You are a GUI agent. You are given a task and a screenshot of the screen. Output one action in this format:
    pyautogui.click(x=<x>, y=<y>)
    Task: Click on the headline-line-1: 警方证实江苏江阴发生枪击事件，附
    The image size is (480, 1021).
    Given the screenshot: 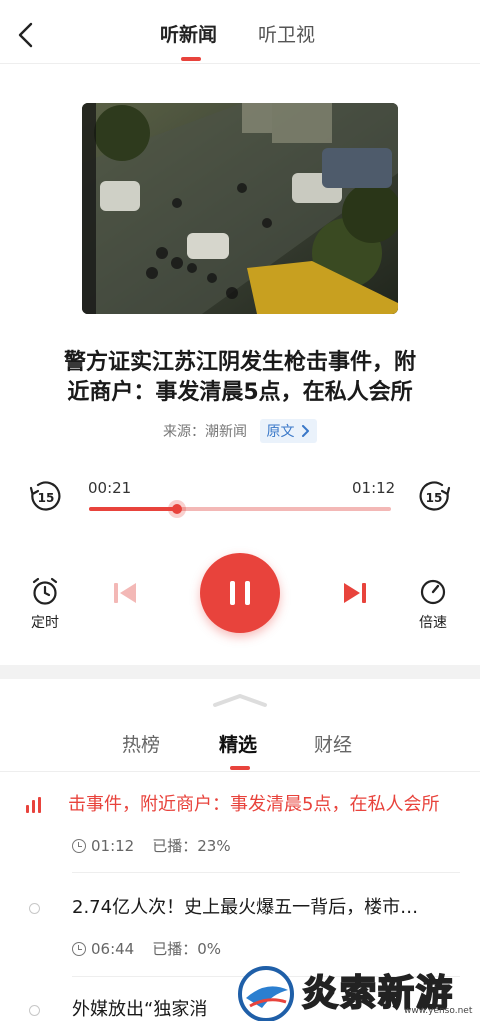 What is the action you would take?
    pyautogui.click(x=239, y=362)
    